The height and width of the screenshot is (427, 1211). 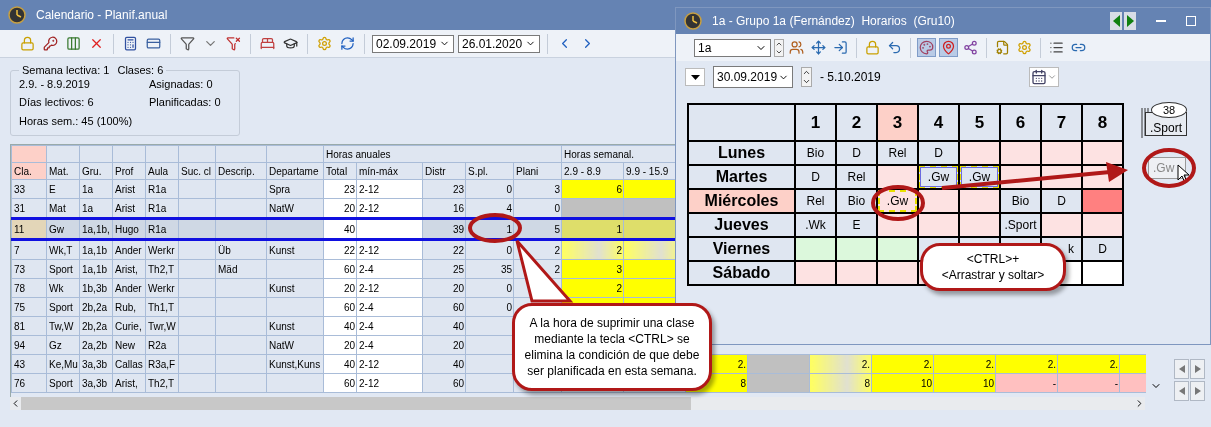 I want to click on table-cell: 11, so click(x=29, y=229).